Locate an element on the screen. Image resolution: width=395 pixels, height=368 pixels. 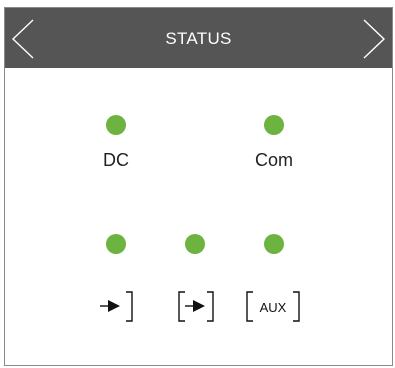
page-title: STATUS is located at coordinates (198, 38).